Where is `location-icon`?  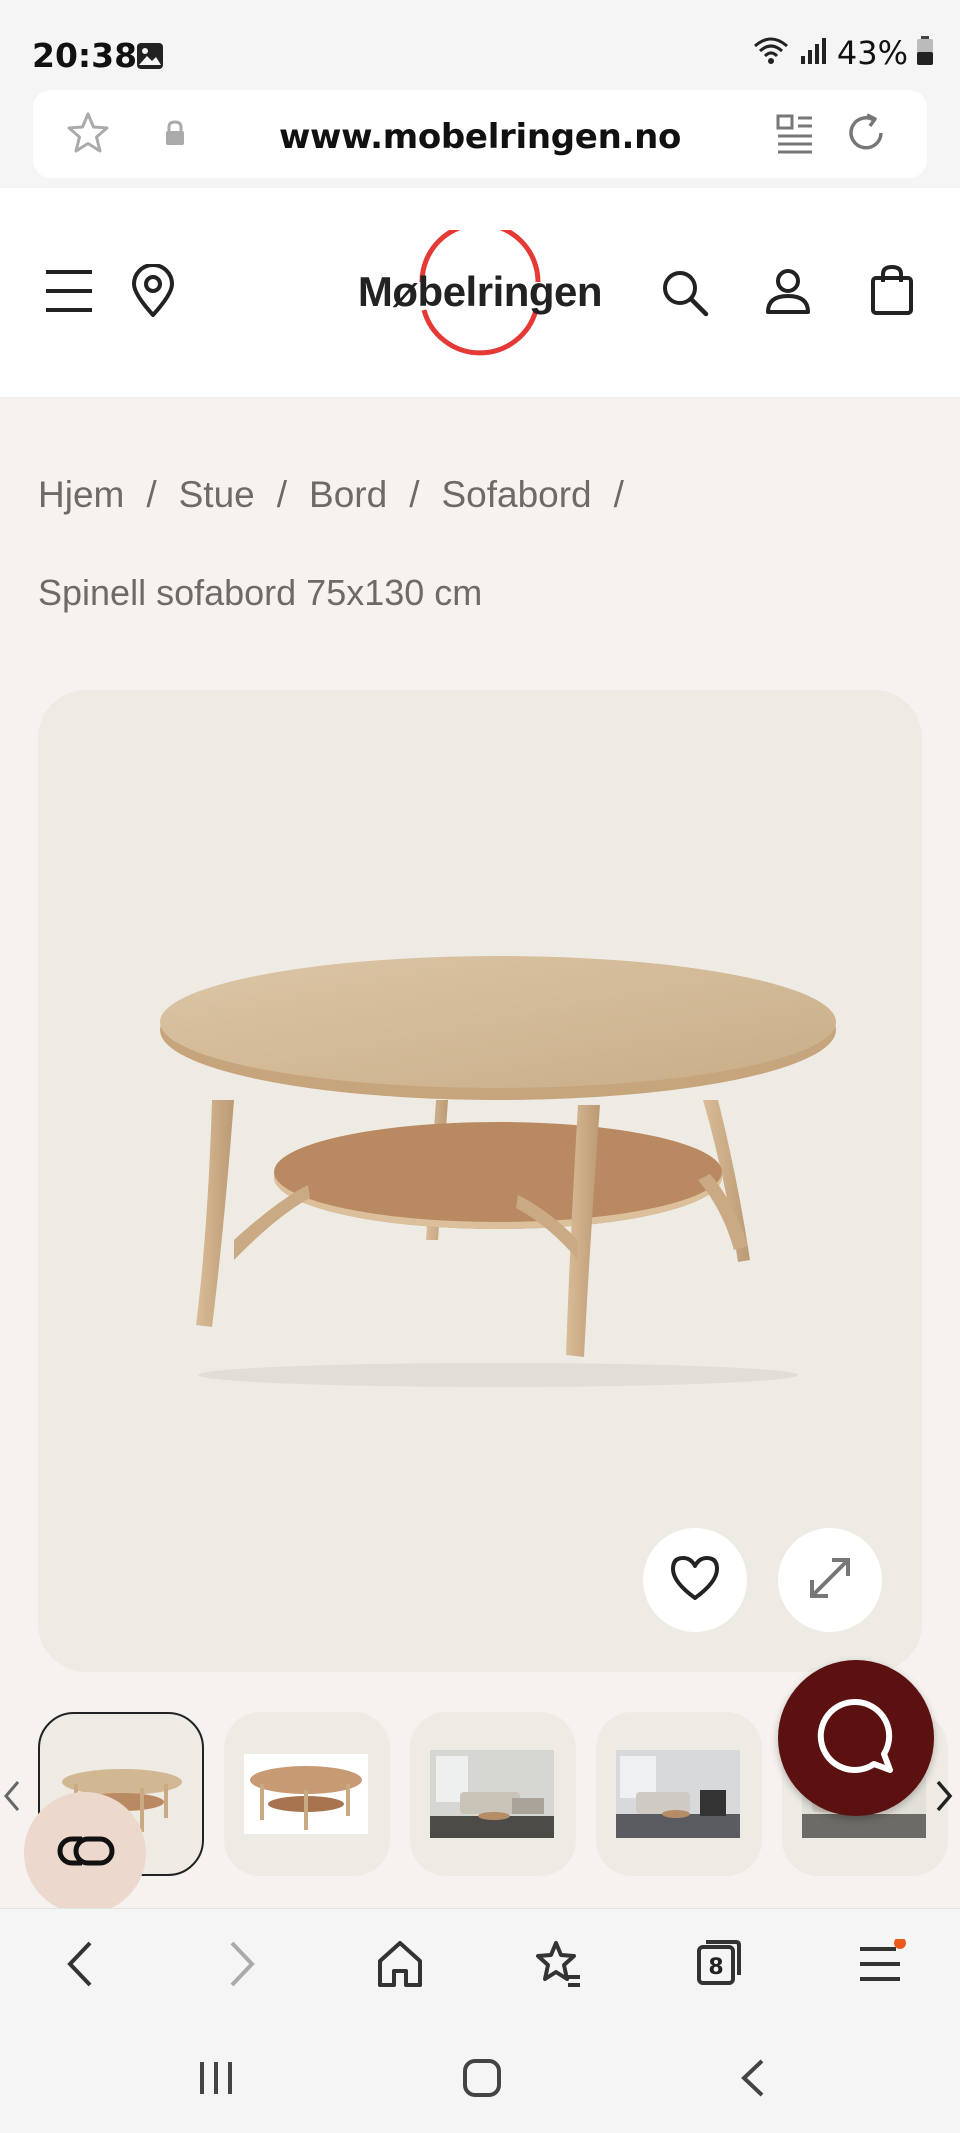
location-icon is located at coordinates (153, 293).